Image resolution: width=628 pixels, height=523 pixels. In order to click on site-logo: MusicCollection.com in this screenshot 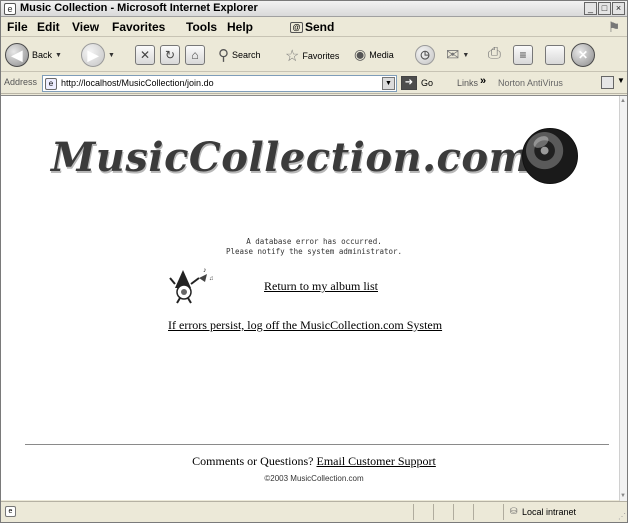, I will do `click(291, 157)`.